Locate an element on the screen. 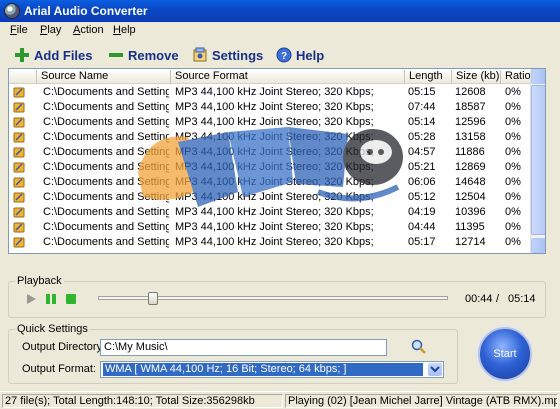 The width and height of the screenshot is (560, 409). column-header-ratio: Ratio is located at coordinates (516, 77).